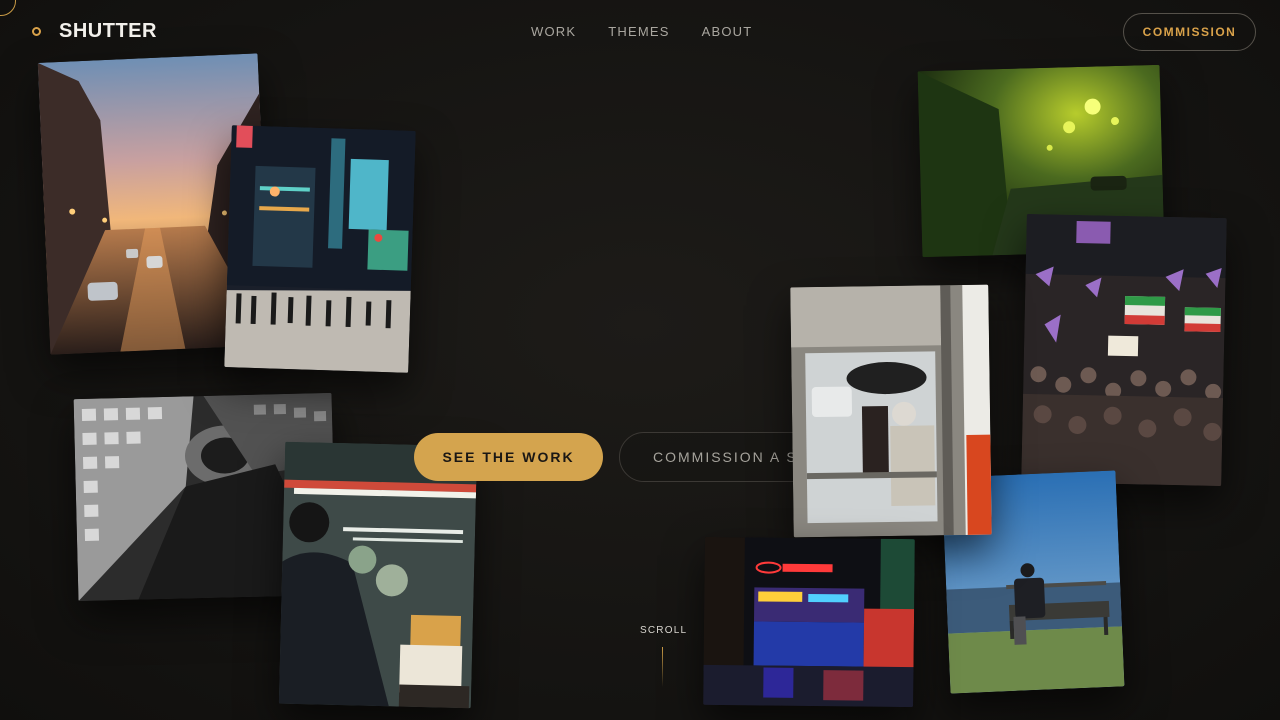 This screenshot has height=720, width=1280. Describe the element at coordinates (378, 575) in the screenshot. I see `photo-market-vendor` at that location.